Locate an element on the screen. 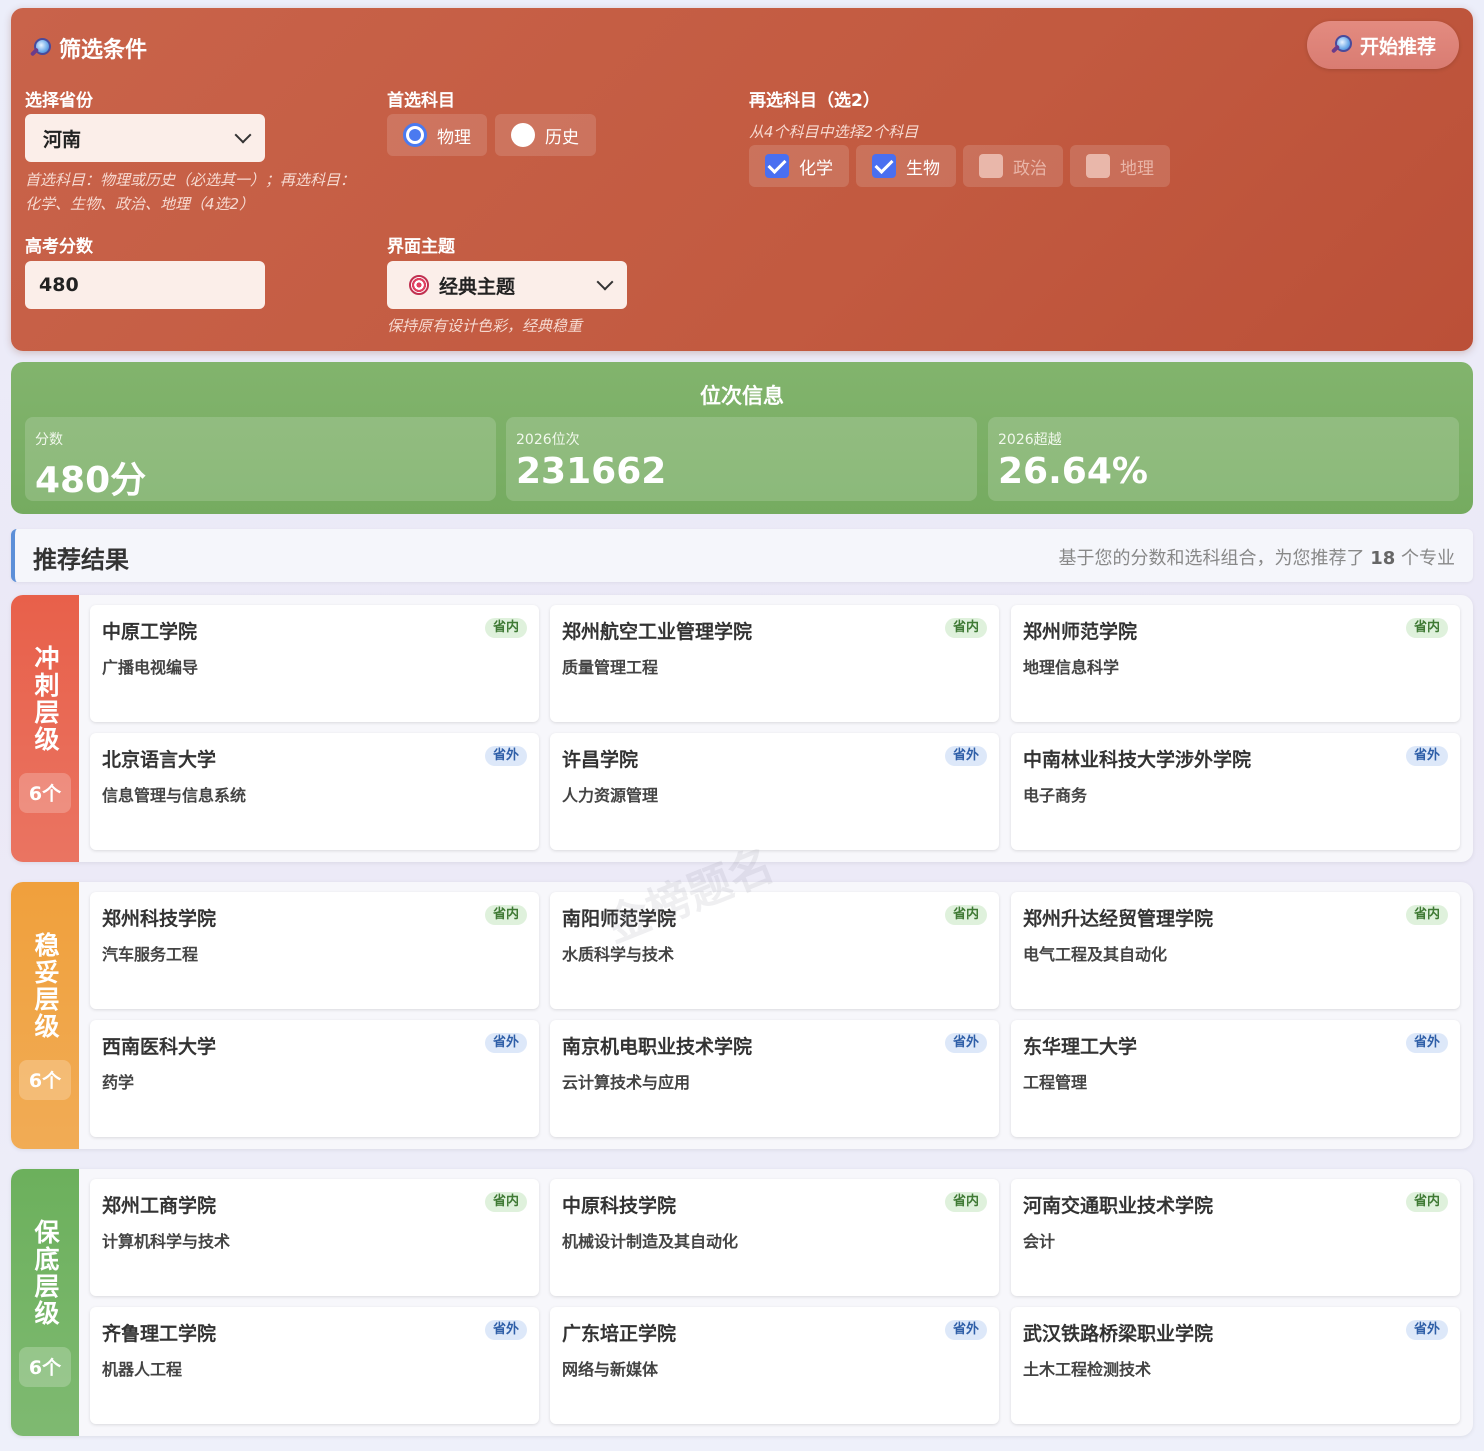 This screenshot has height=1451, width=1484. school-name: 中原工学院 is located at coordinates (150, 632).